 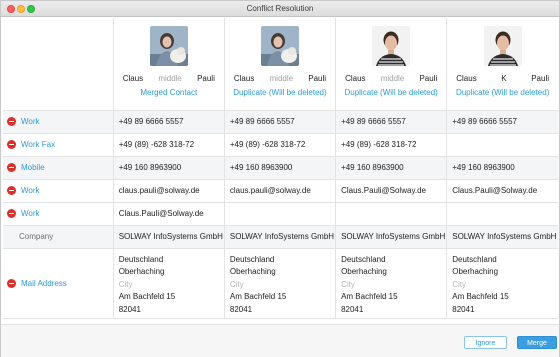 I want to click on field-label: Mobile, so click(x=33, y=167).